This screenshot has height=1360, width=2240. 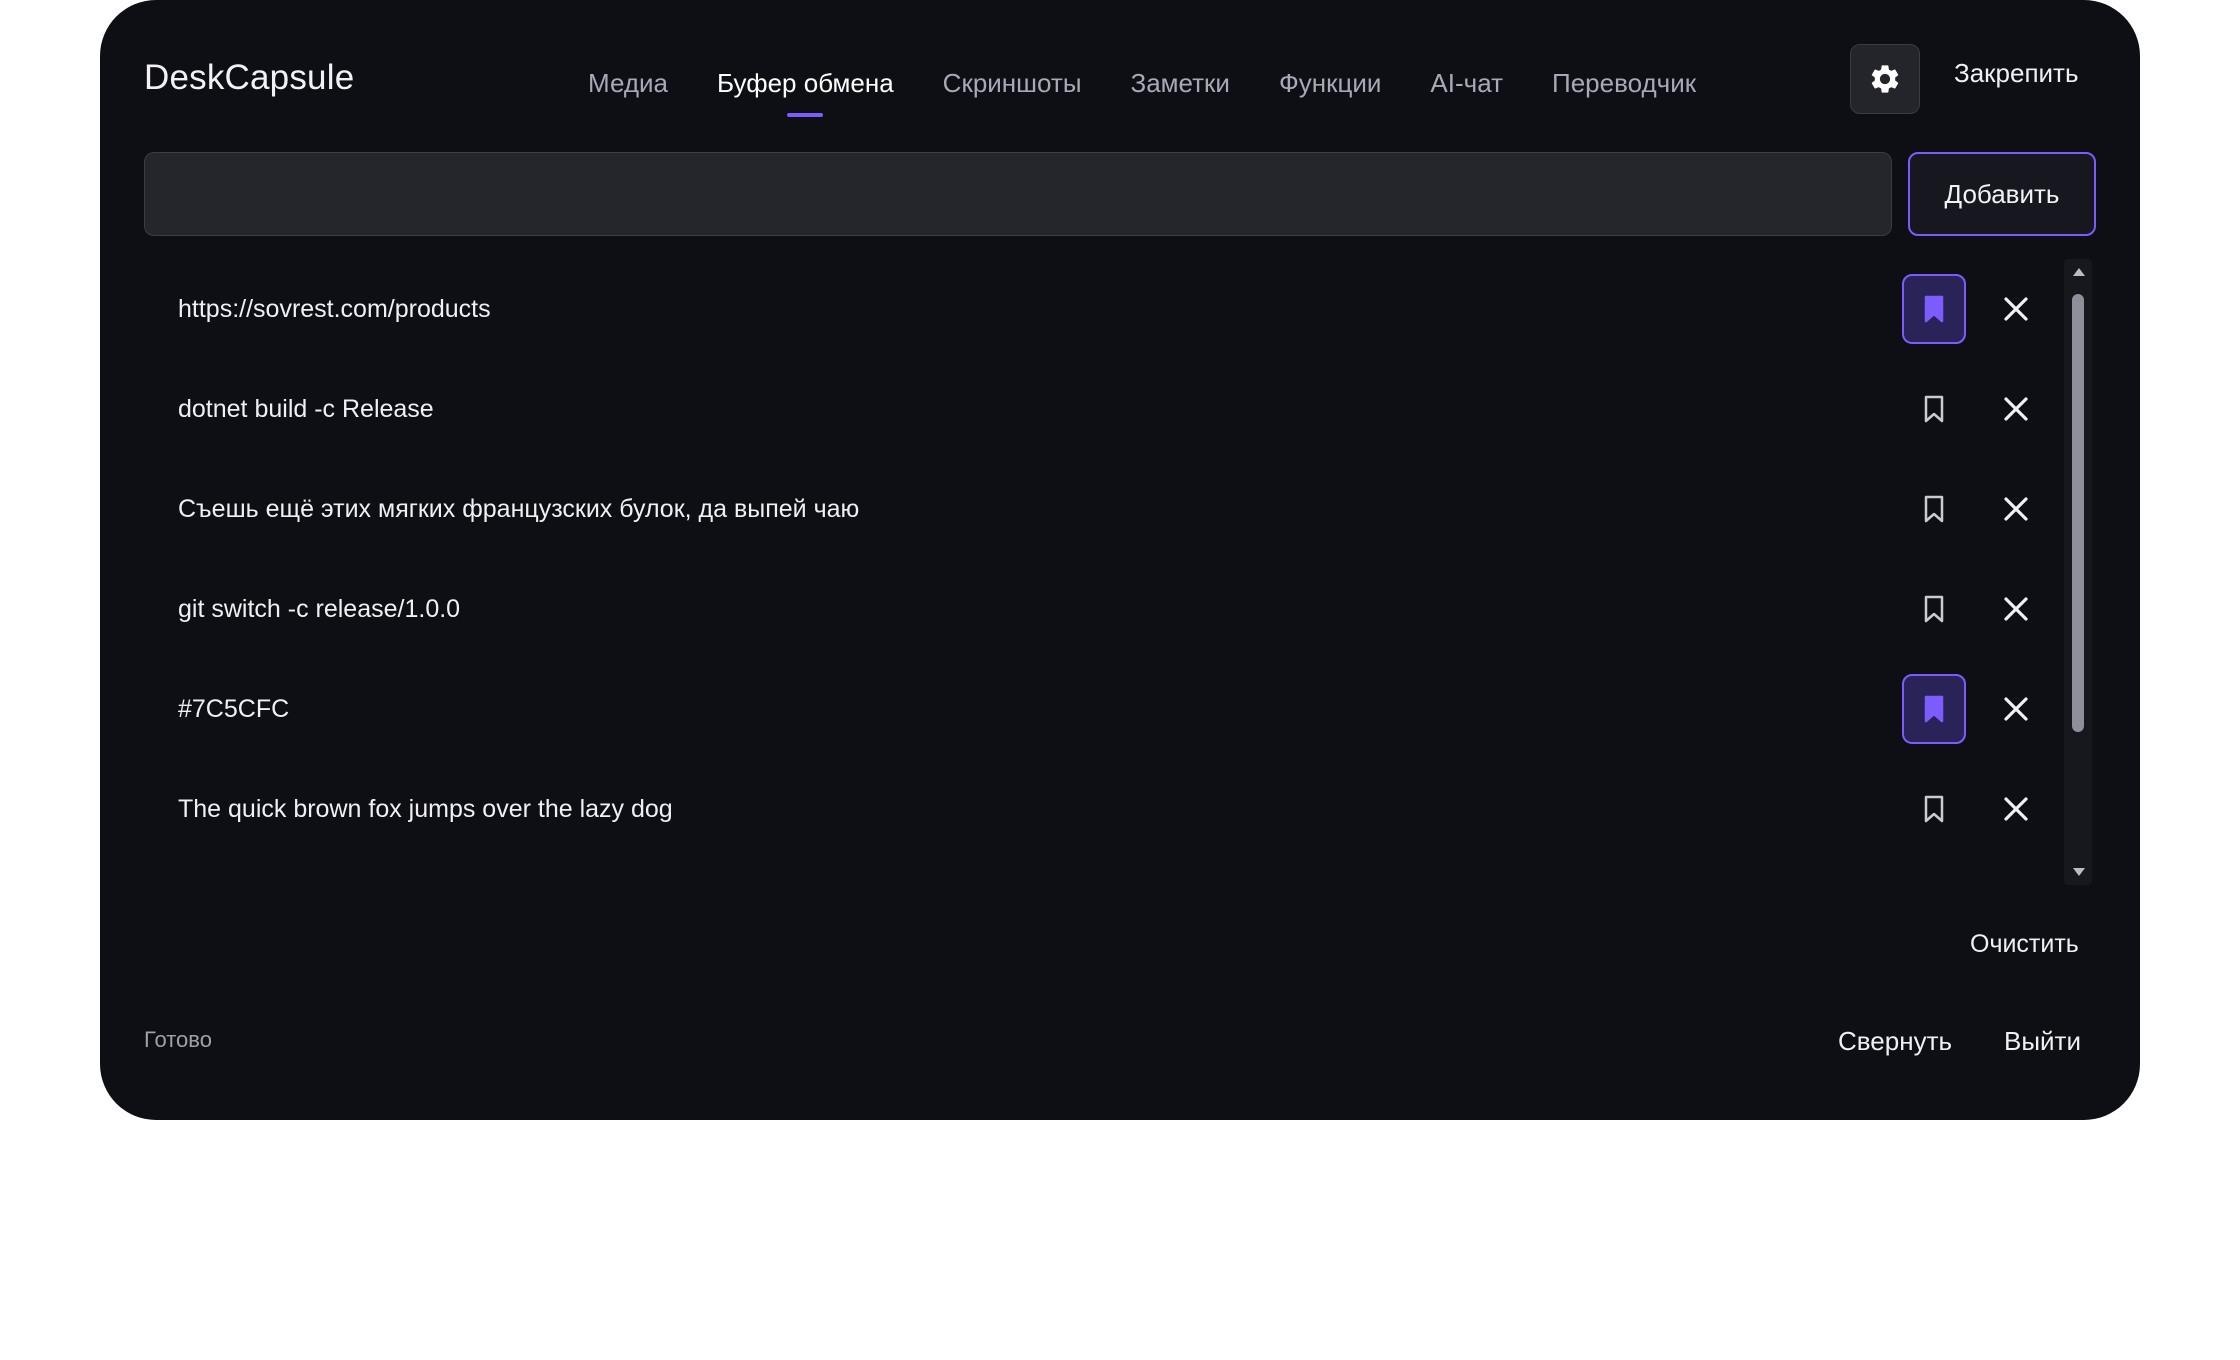 What do you see at coordinates (2079, 272) in the screenshot?
I see `scroll-up-arrow-icon` at bounding box center [2079, 272].